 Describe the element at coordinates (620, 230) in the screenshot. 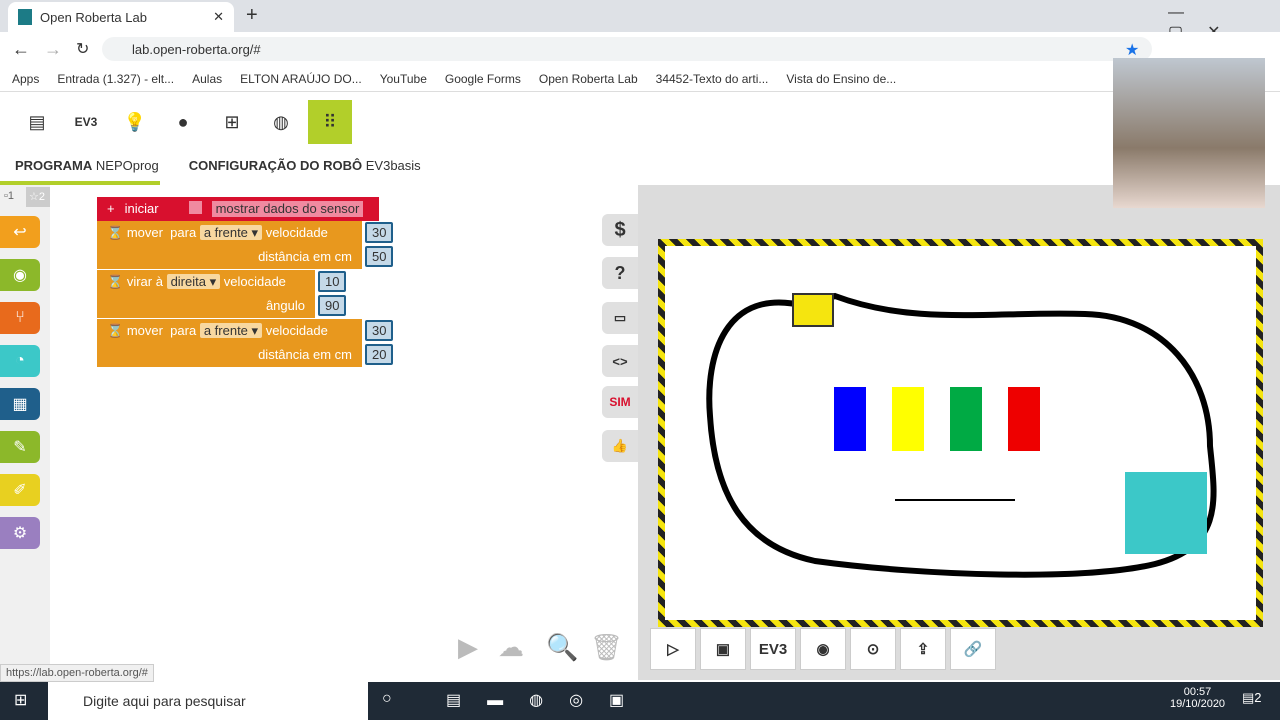

I see `code-dollar-icon: $` at that location.